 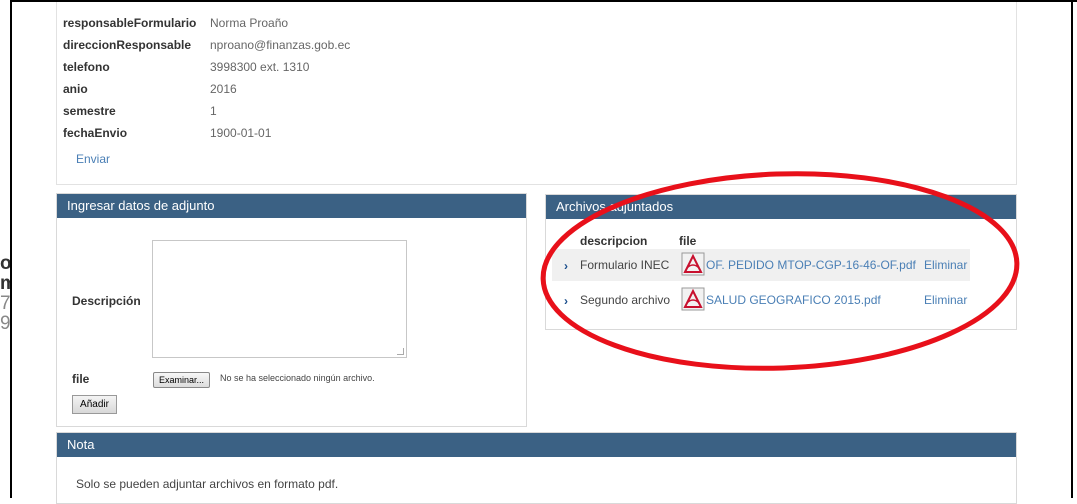 What do you see at coordinates (793, 300) in the screenshot?
I see `attachment-file-link: SALUD GEOGRAFICO 2015.pdf` at bounding box center [793, 300].